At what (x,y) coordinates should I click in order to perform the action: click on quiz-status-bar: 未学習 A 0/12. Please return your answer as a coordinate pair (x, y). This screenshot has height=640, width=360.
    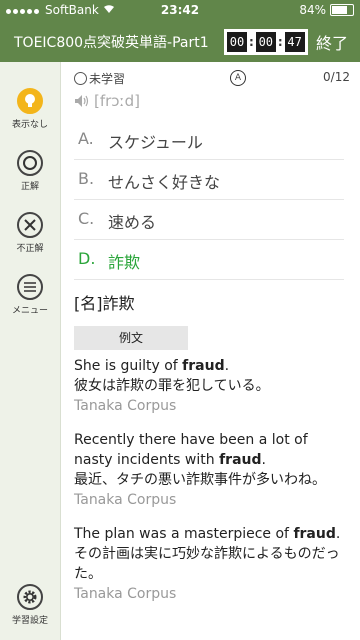
    Looking at the image, I should click on (212, 78).